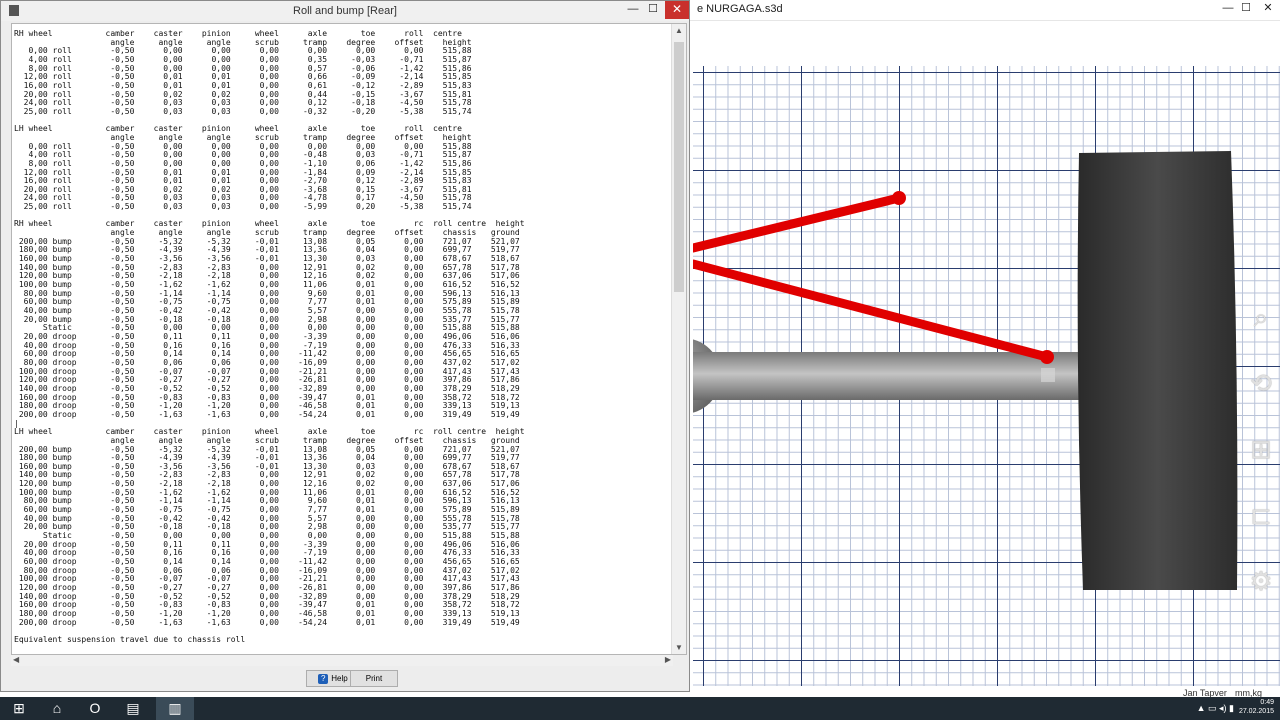  Describe the element at coordinates (888, 376) in the screenshot. I see `axle-tube` at that location.